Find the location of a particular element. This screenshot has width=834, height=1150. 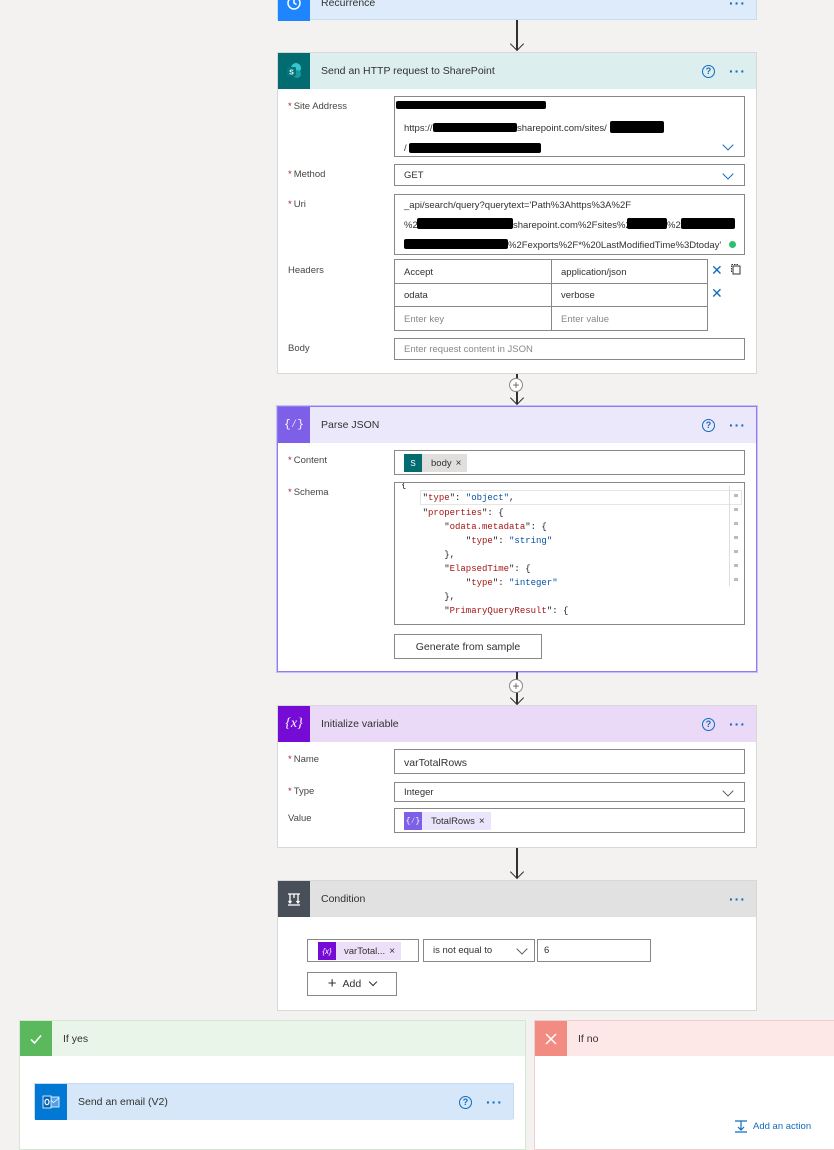

value-token: {⁄} TotalRows × is located at coordinates (447, 821).